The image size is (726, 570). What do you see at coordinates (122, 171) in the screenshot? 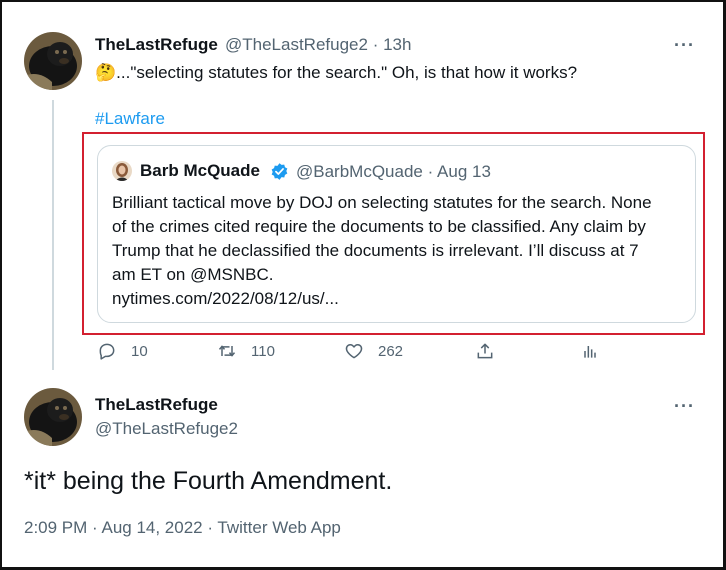
I see `quoted-avatar` at bounding box center [122, 171].